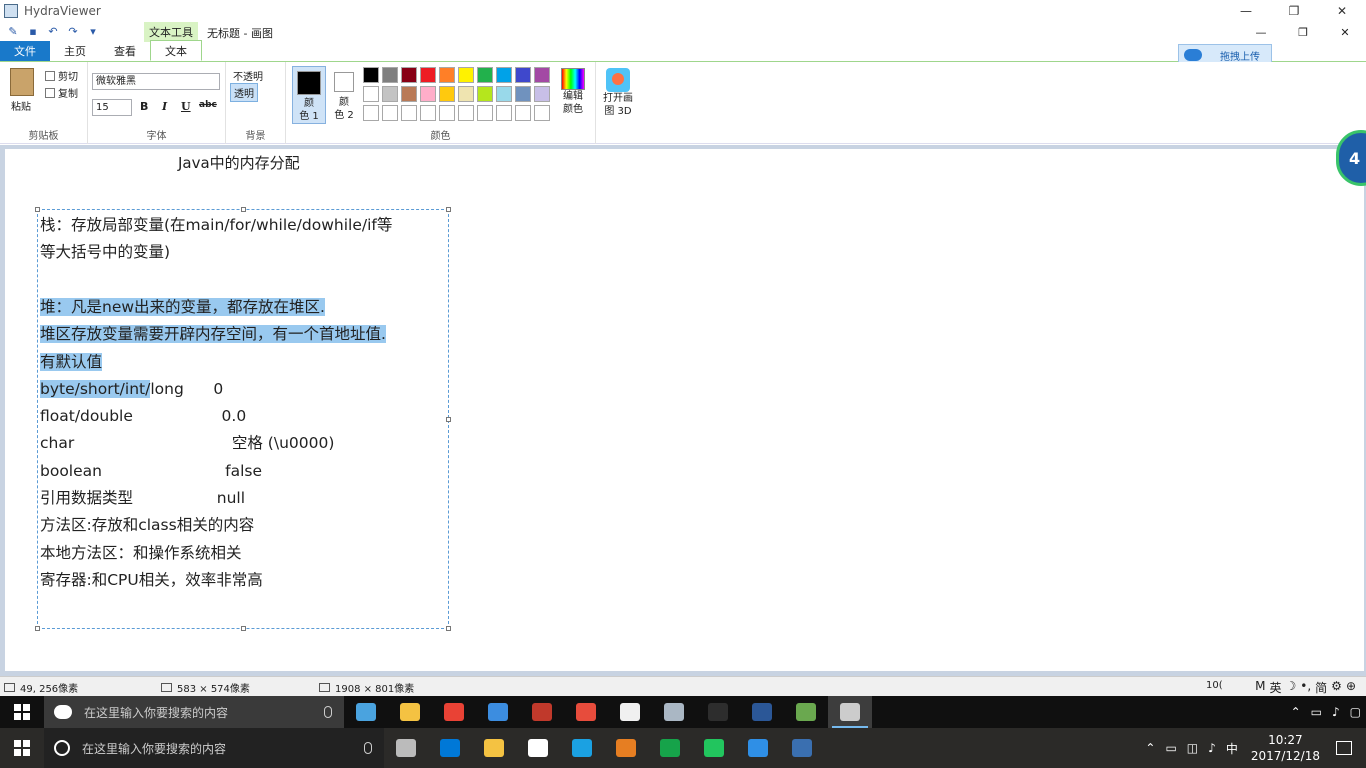 The image size is (1366, 768). I want to click on inner-restore-button: ❐, so click(1303, 32).